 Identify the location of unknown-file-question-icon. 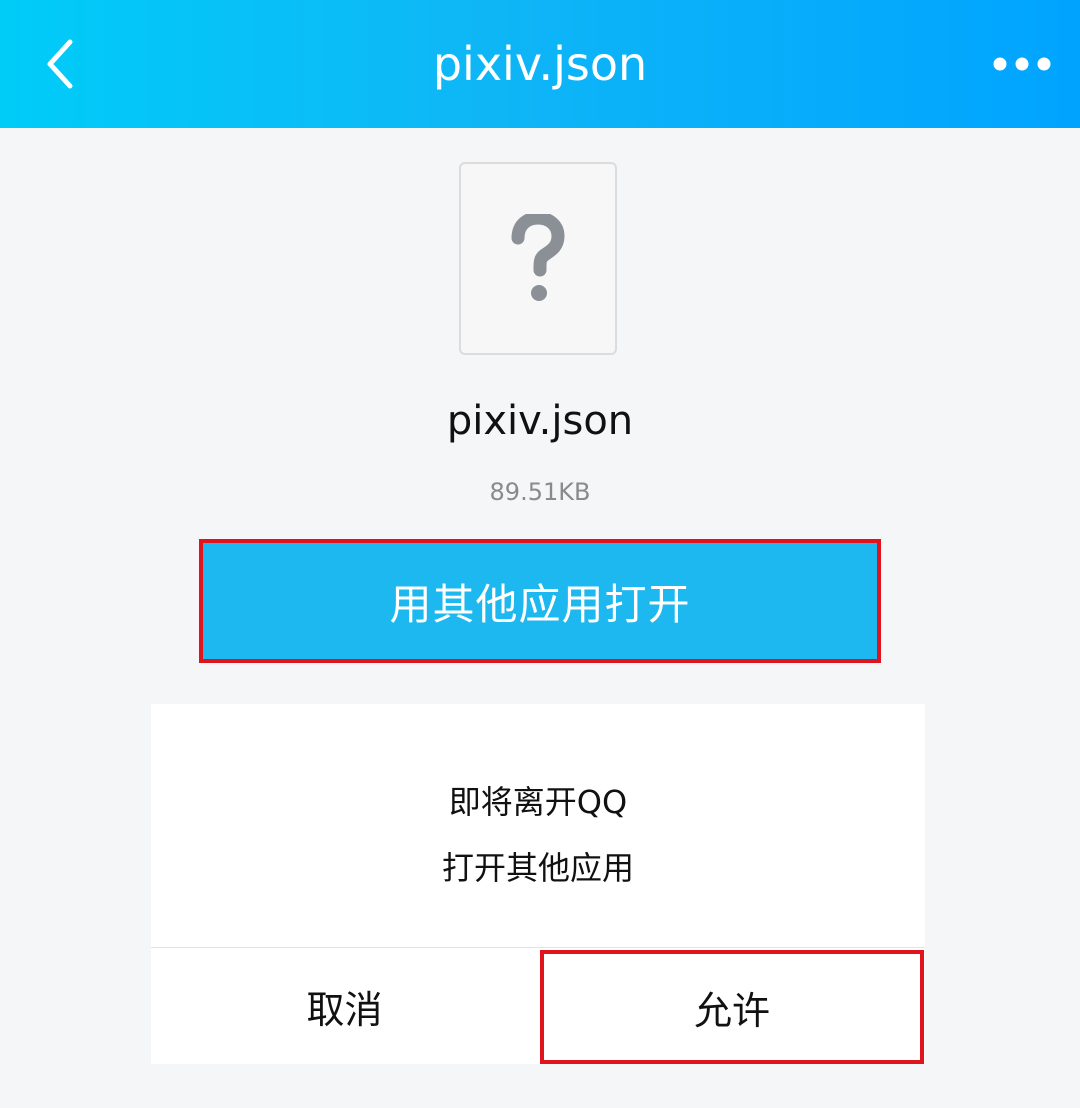
(538, 257).